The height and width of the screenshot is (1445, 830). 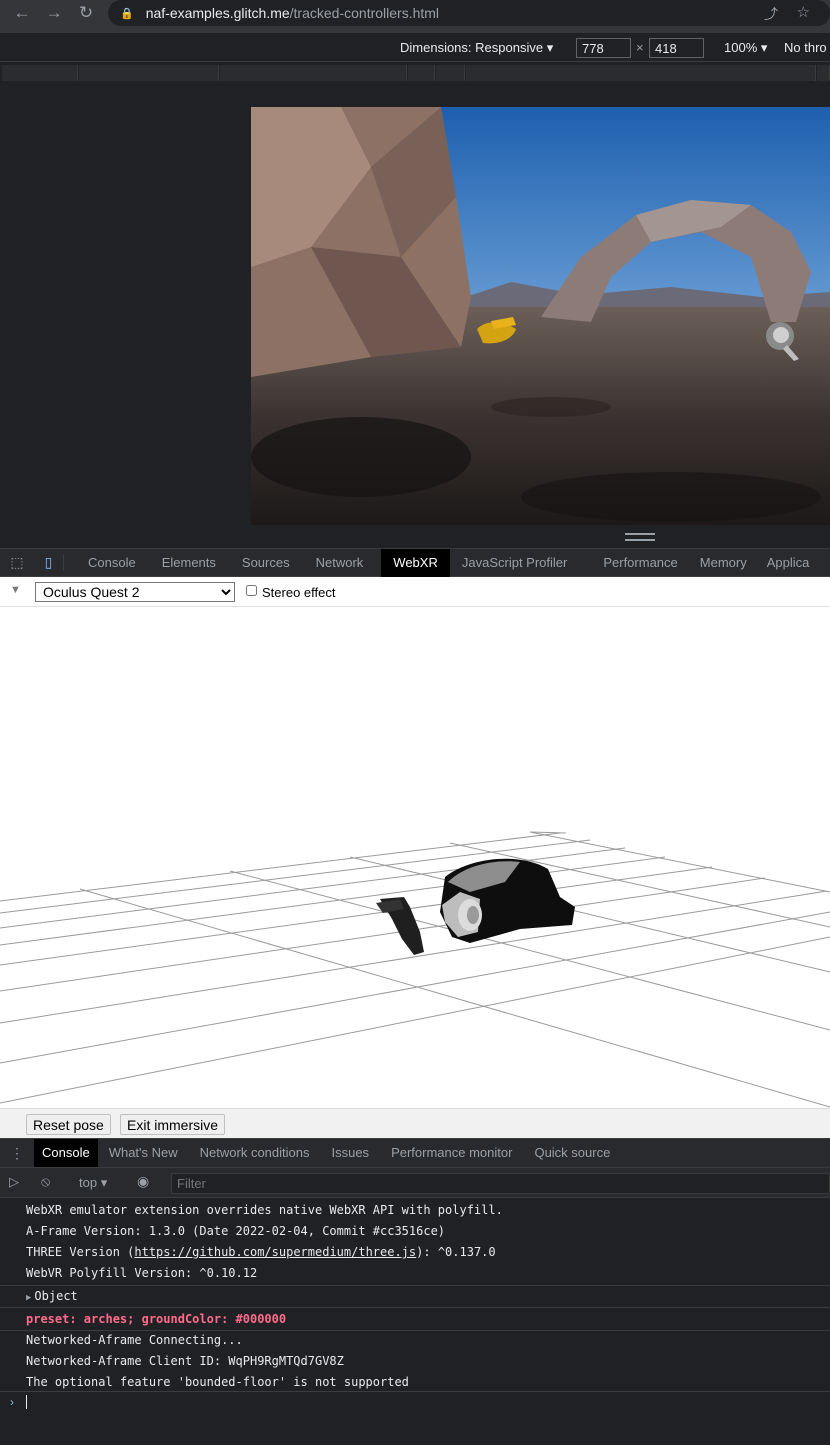 What do you see at coordinates (500, 1183) in the screenshot?
I see `console-filter-input` at bounding box center [500, 1183].